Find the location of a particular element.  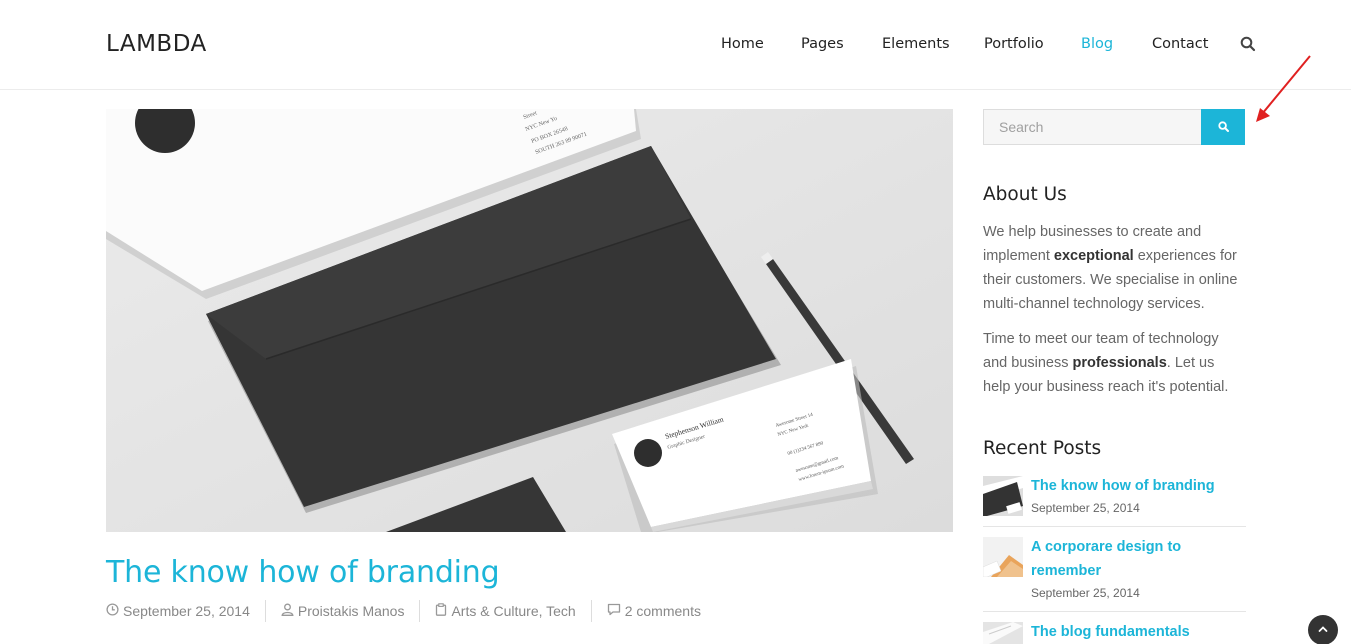

back-to-top-button is located at coordinates (1323, 629).